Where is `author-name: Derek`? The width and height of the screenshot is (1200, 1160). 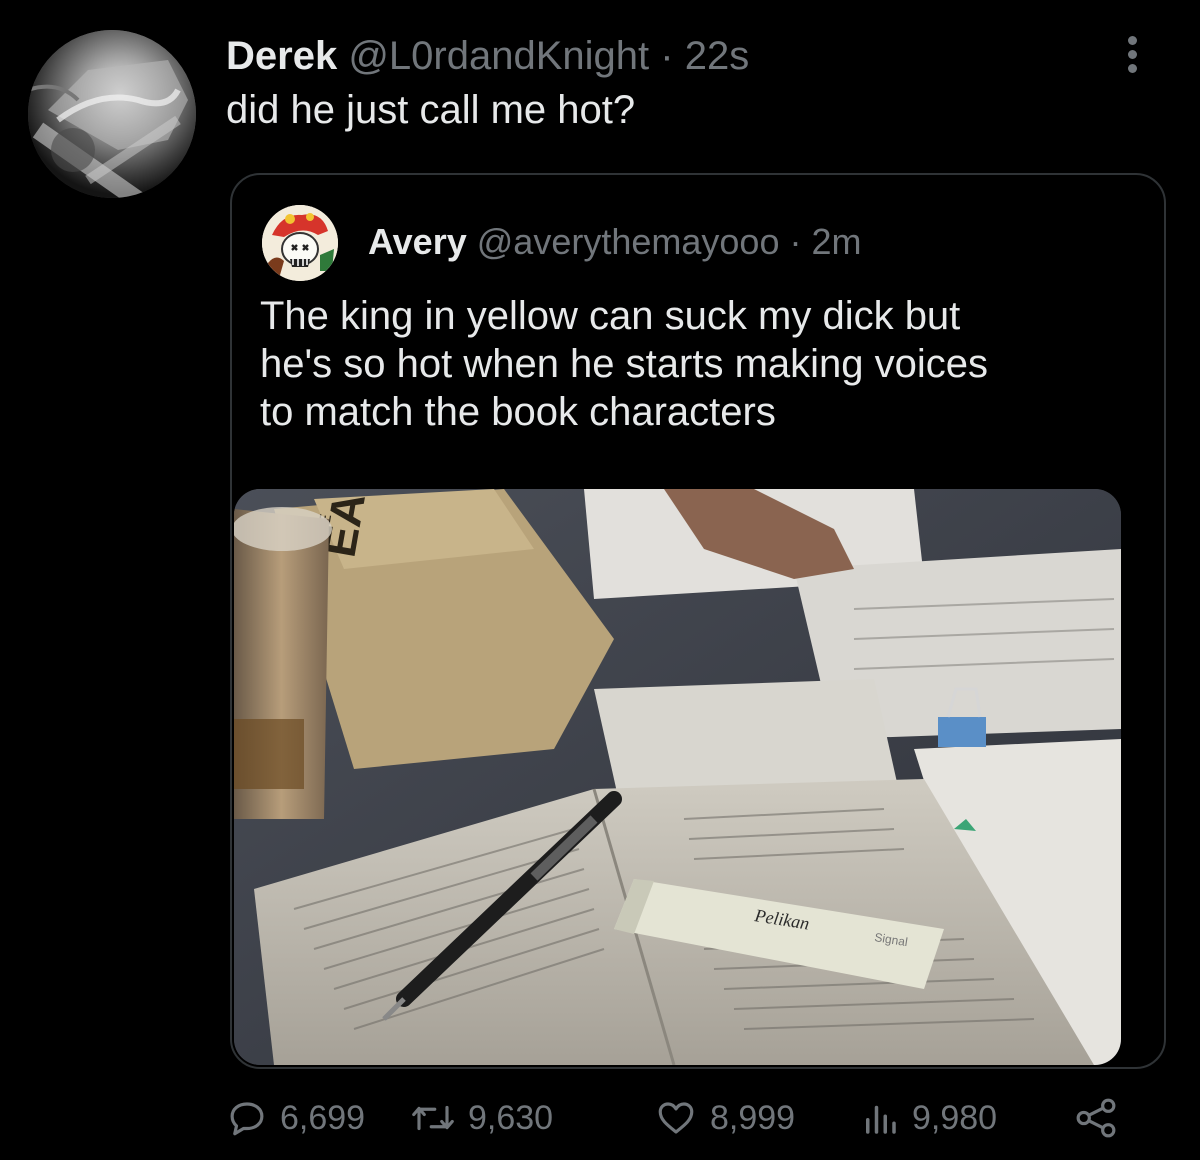 author-name: Derek is located at coordinates (281, 56).